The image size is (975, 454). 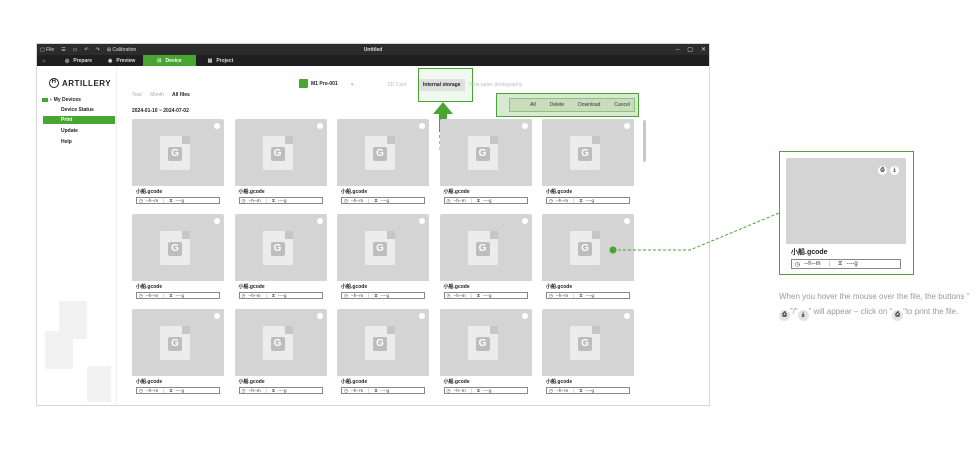 What do you see at coordinates (677, 50) in the screenshot?
I see `minimize-button: –` at bounding box center [677, 50].